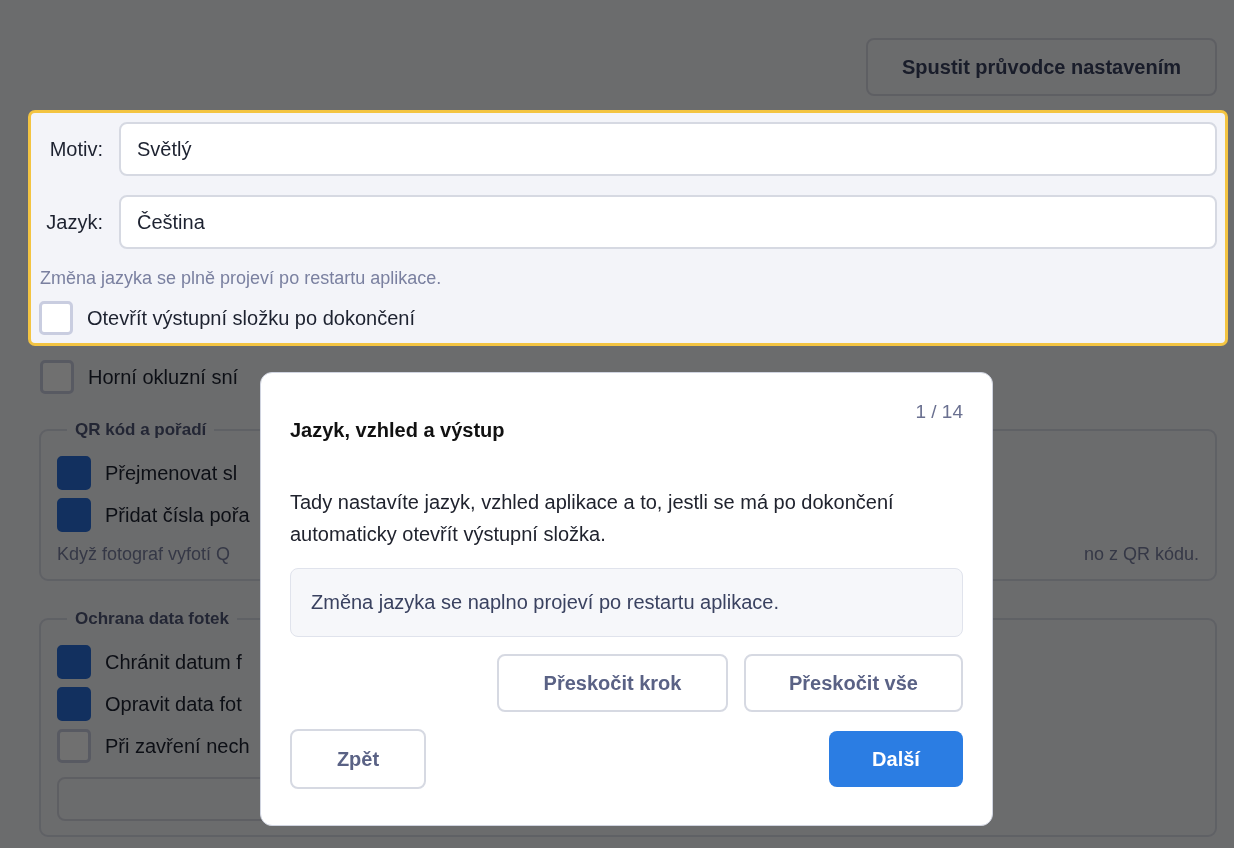  I want to click on field-label: Jazyk:, so click(74, 222).